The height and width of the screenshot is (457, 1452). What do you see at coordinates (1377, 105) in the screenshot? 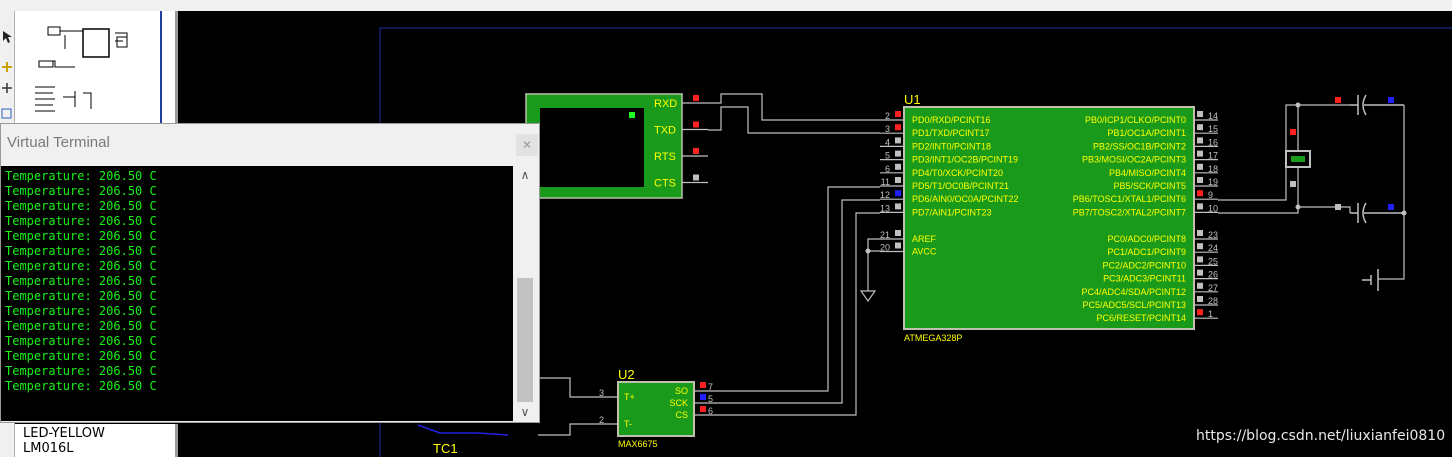
I see `capacitor-c1` at bounding box center [1377, 105].